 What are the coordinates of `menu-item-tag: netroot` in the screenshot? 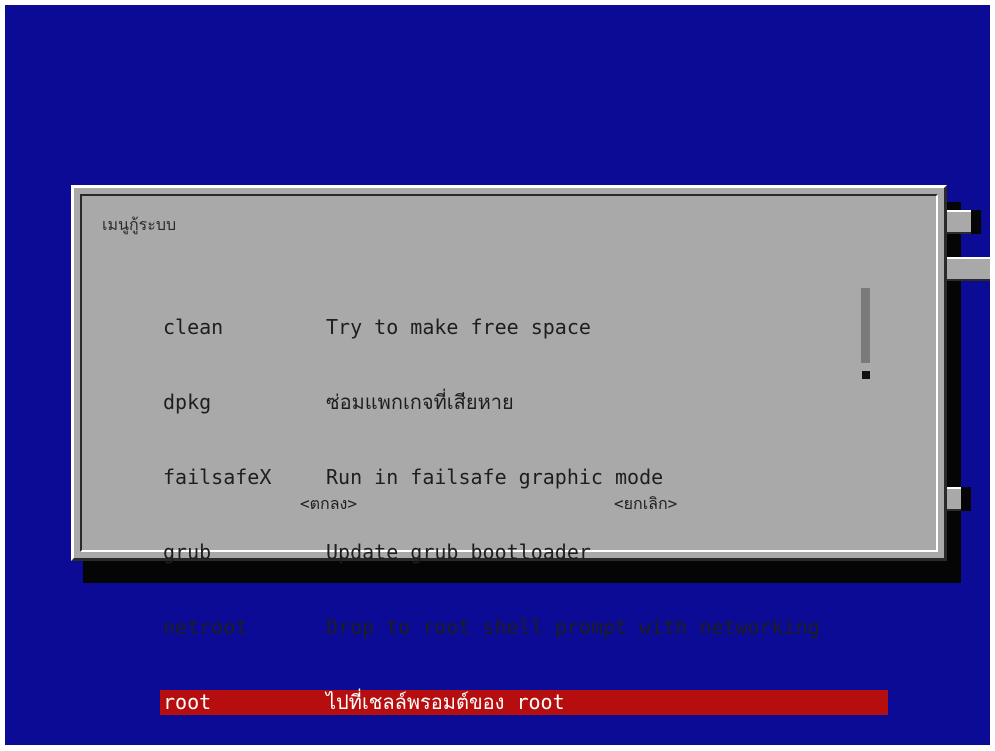 It's located at (205, 627).